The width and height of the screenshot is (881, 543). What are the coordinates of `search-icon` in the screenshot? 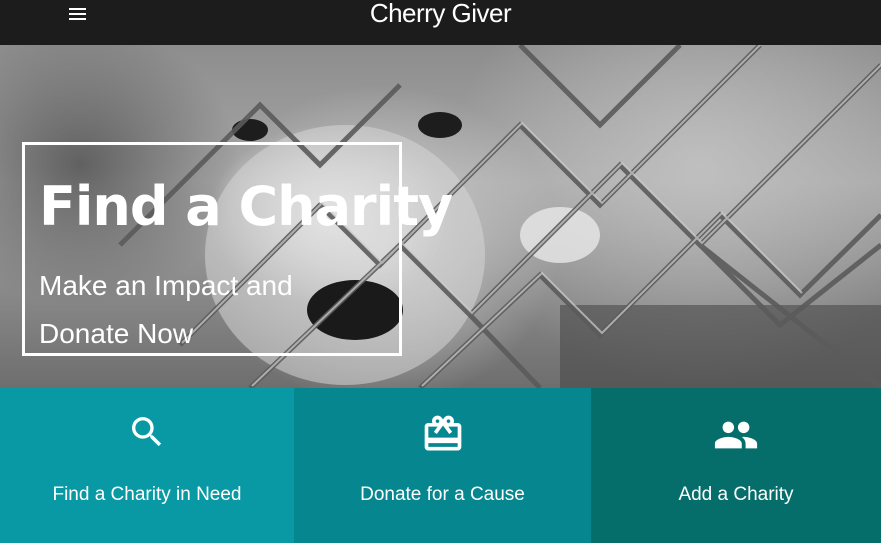 It's located at (147, 432).